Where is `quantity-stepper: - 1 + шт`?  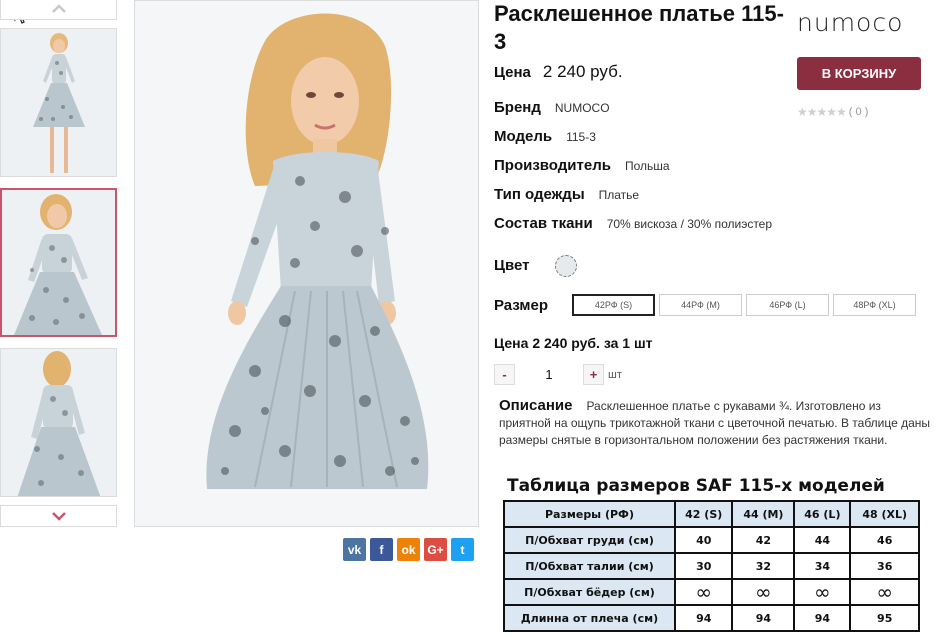 quantity-stepper: - 1 + шт is located at coordinates (558, 374).